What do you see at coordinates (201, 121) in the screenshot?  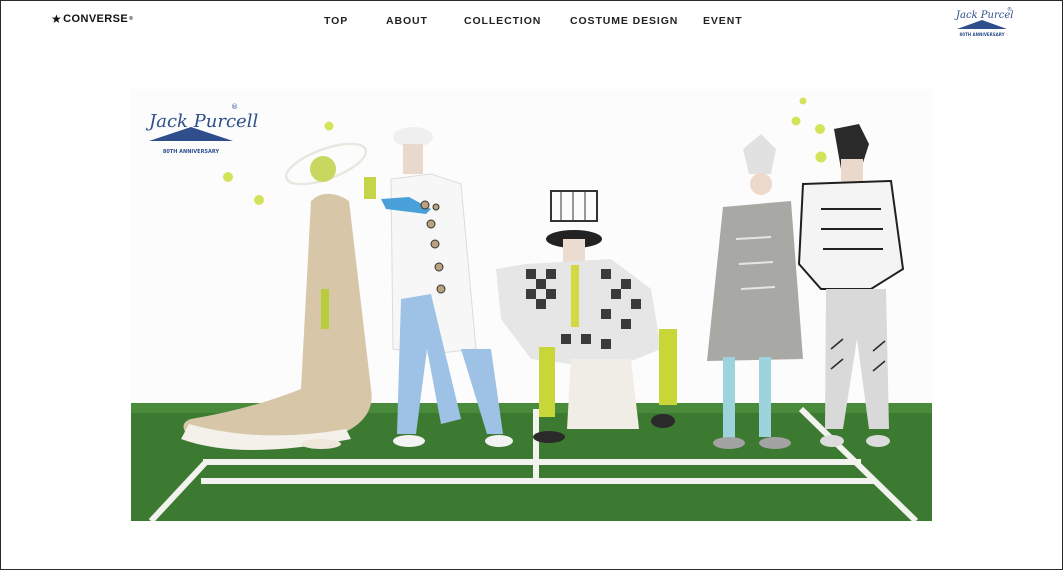 I see `hero-logo-script: Jack Purcell` at bounding box center [201, 121].